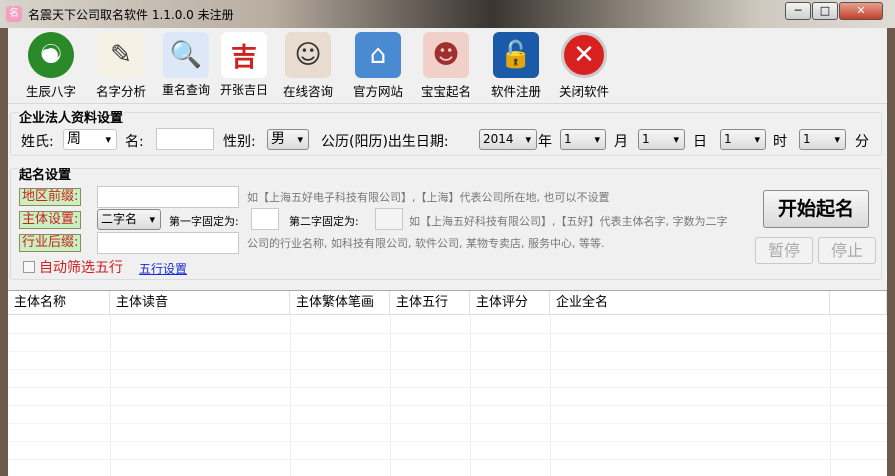 This screenshot has height=476, width=895. Describe the element at coordinates (185, 90) in the screenshot. I see `toolbar-label: 重名查询` at that location.